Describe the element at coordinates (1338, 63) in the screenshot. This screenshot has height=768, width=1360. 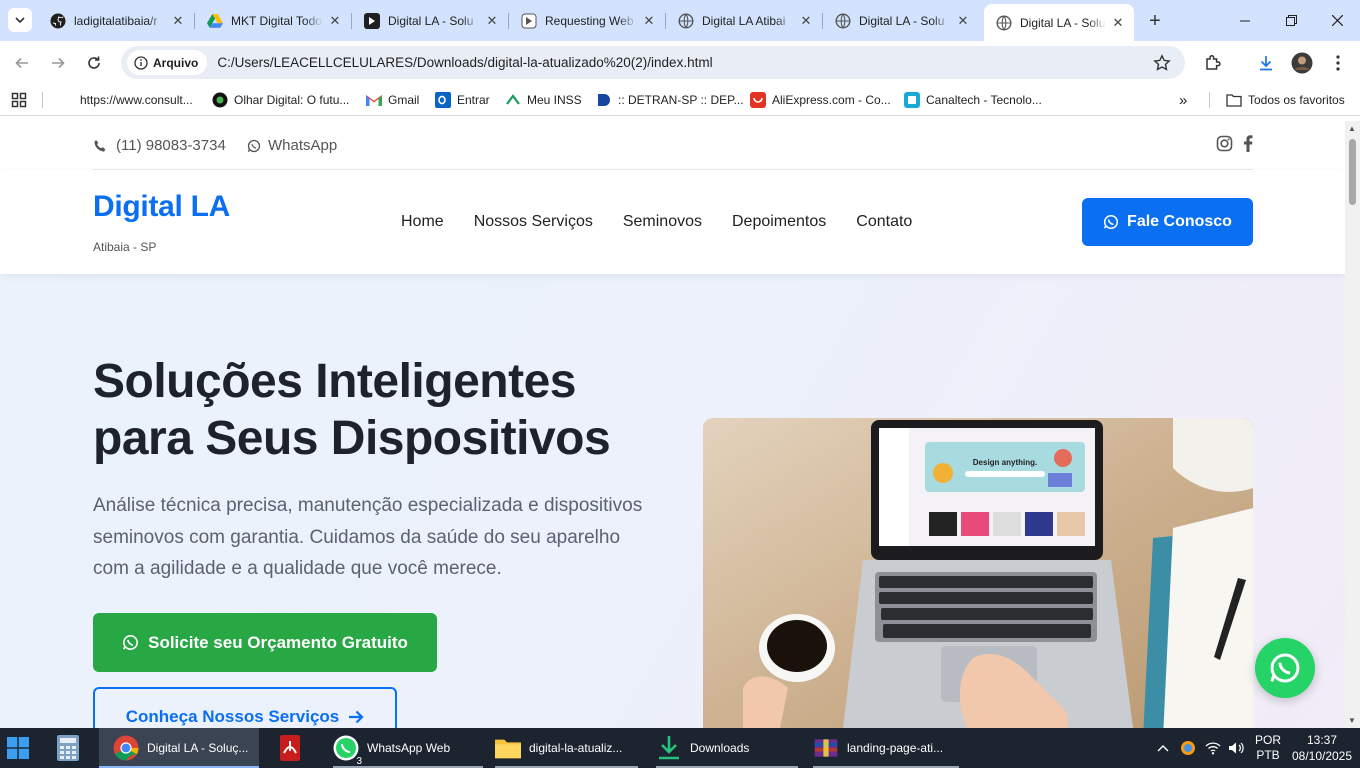
I see `menu-button` at that location.